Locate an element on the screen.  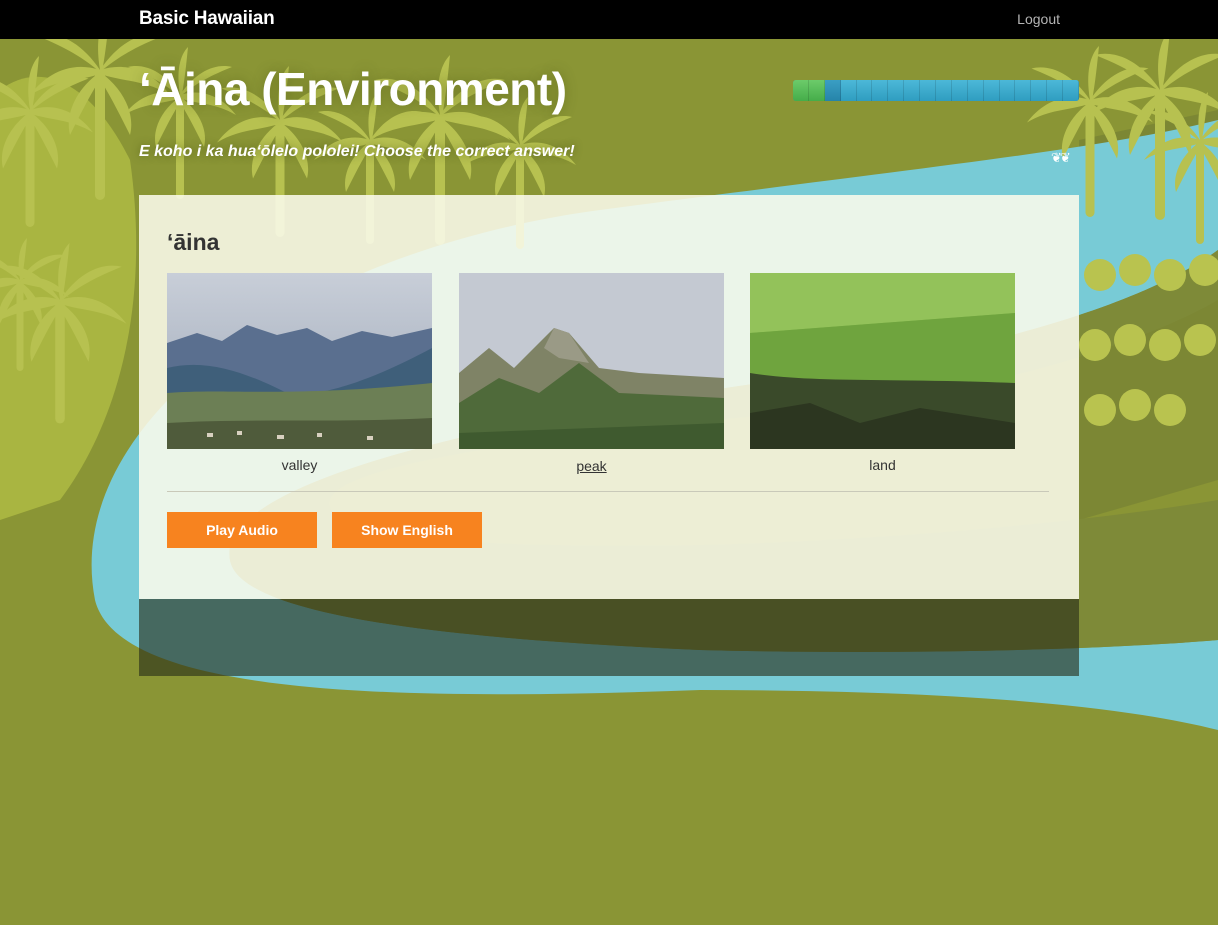
divider is located at coordinates (608, 491).